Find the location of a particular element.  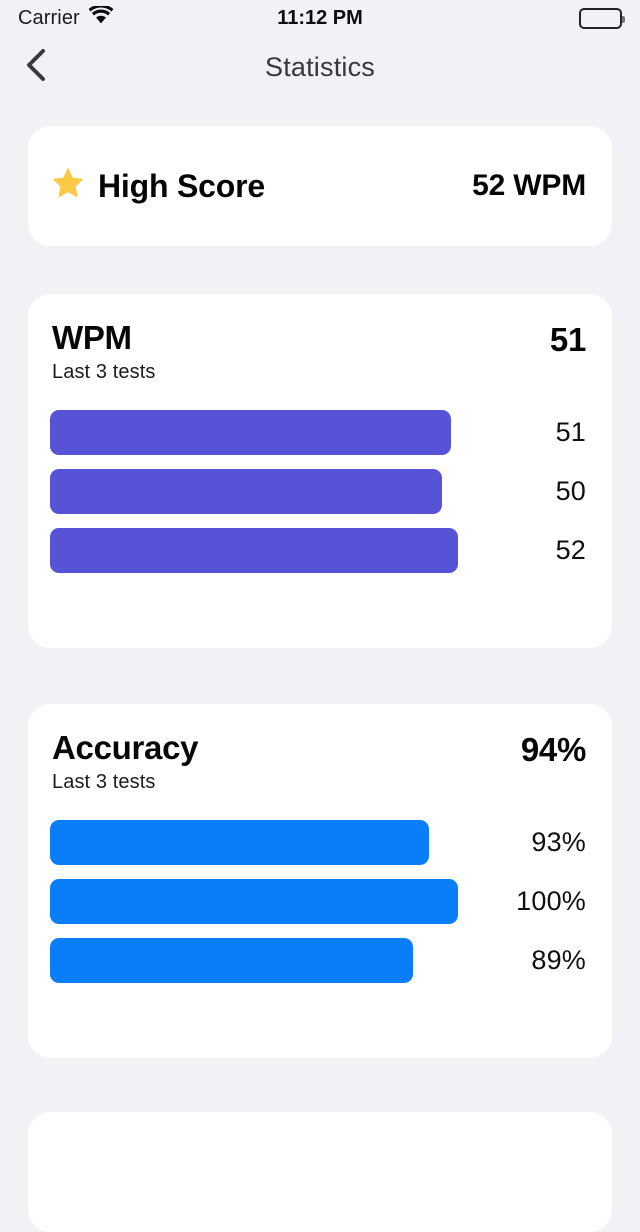

status-bar-left: Carrier is located at coordinates (66, 17).